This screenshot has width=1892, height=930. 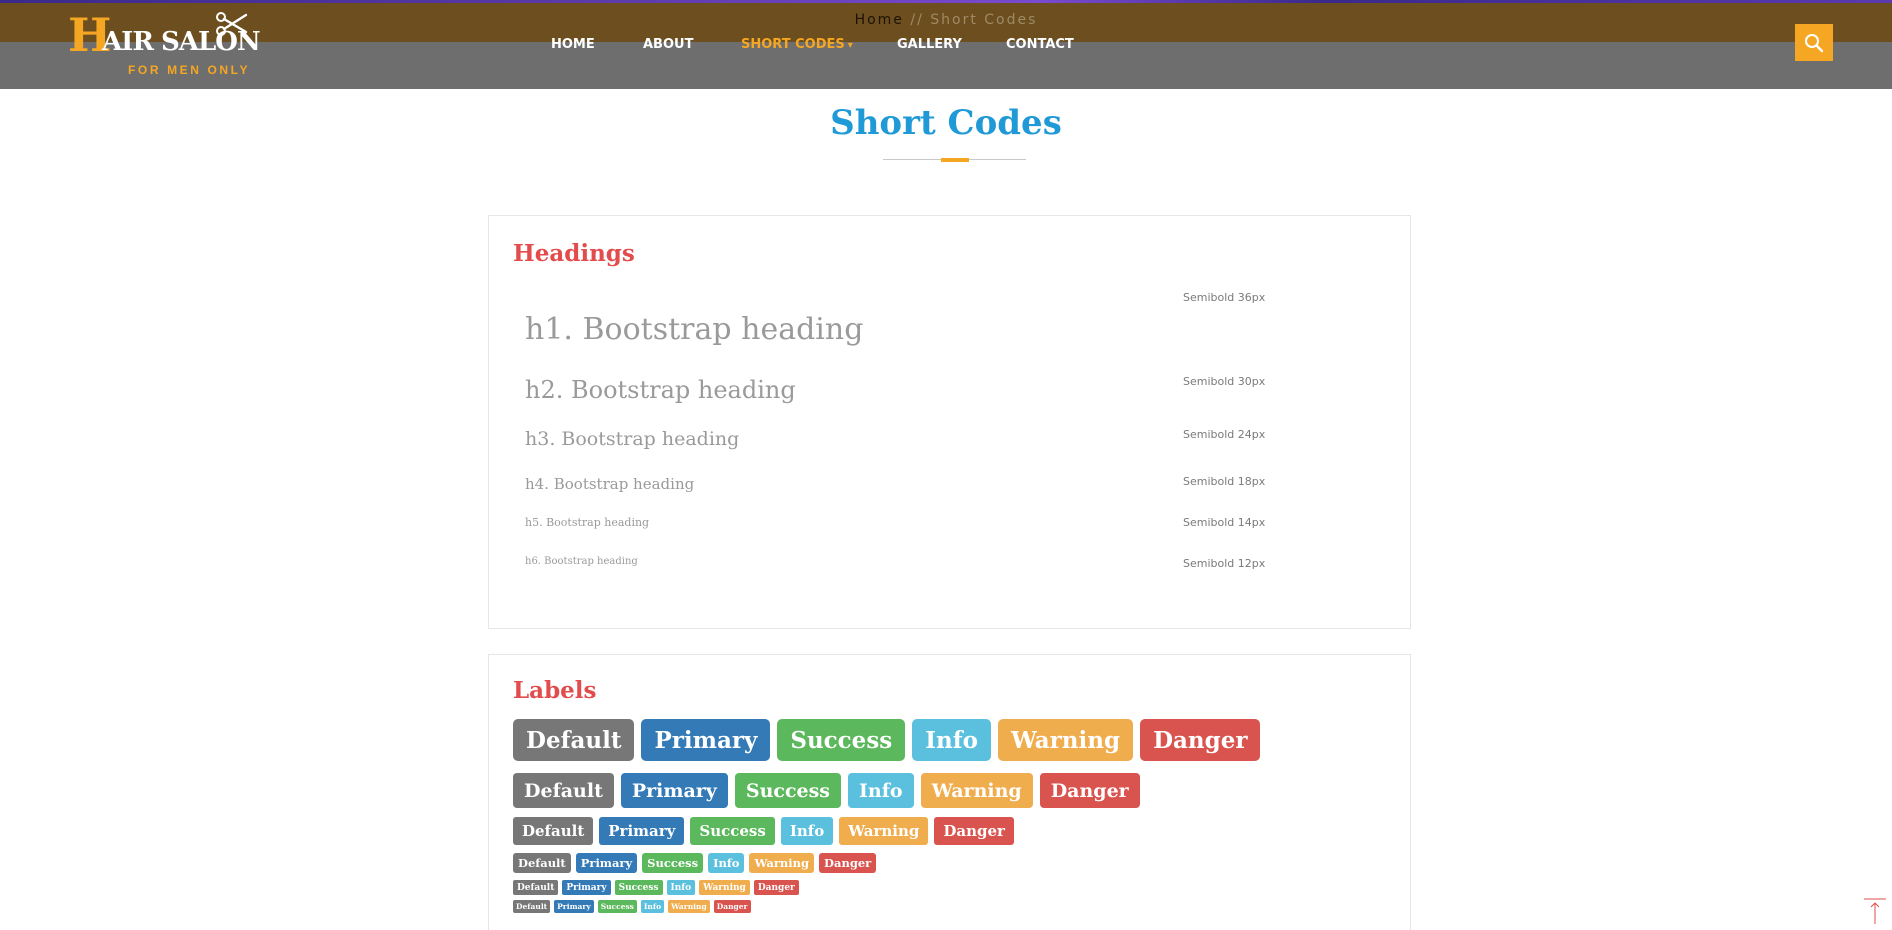 I want to click on logo-tagline: FOR MEN ONLY, so click(x=189, y=70).